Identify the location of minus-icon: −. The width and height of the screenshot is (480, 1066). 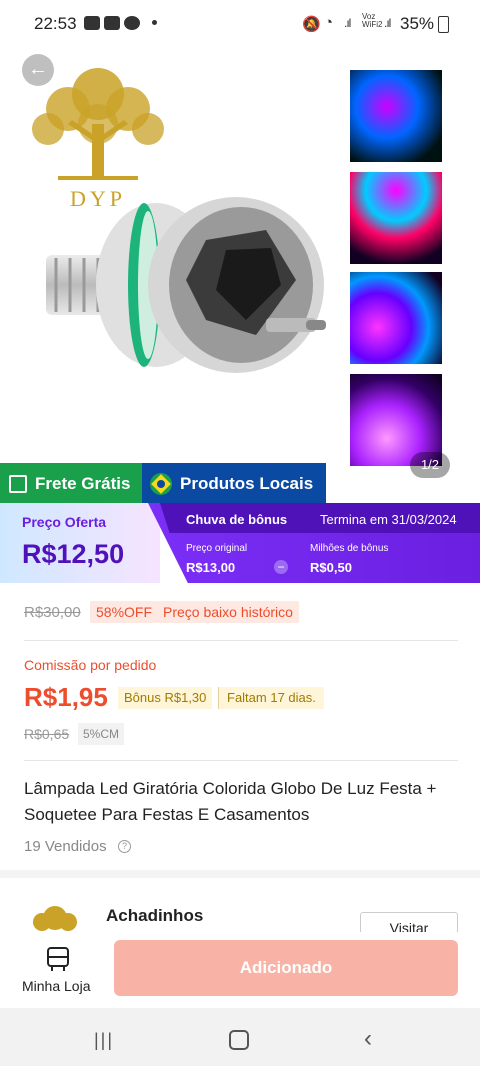
(281, 567).